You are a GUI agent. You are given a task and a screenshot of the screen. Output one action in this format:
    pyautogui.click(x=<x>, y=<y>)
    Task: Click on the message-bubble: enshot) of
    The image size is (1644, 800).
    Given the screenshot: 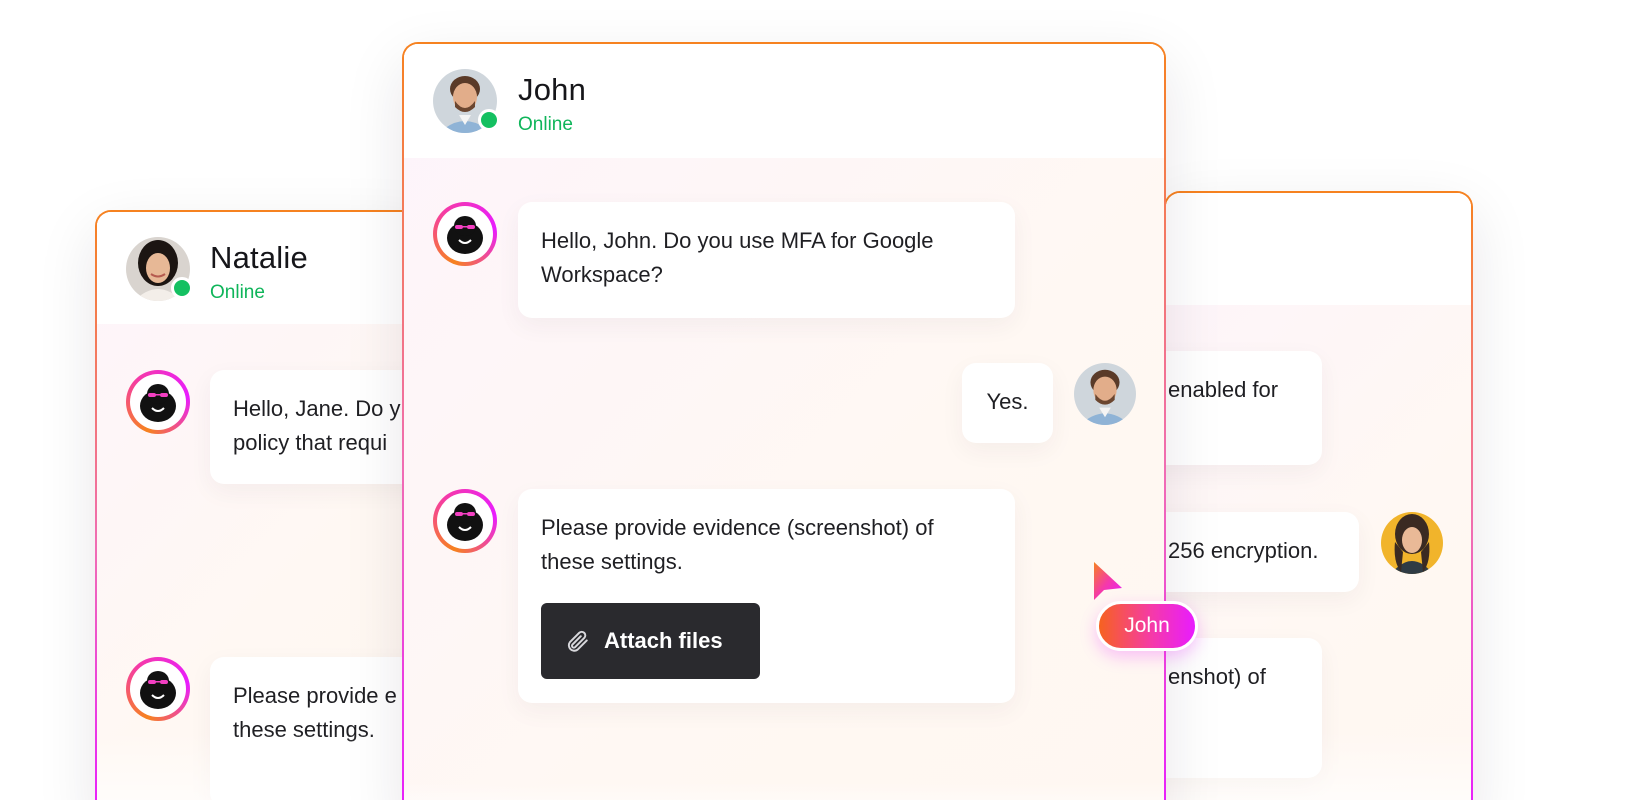 What is the action you would take?
    pyautogui.click(x=1244, y=708)
    